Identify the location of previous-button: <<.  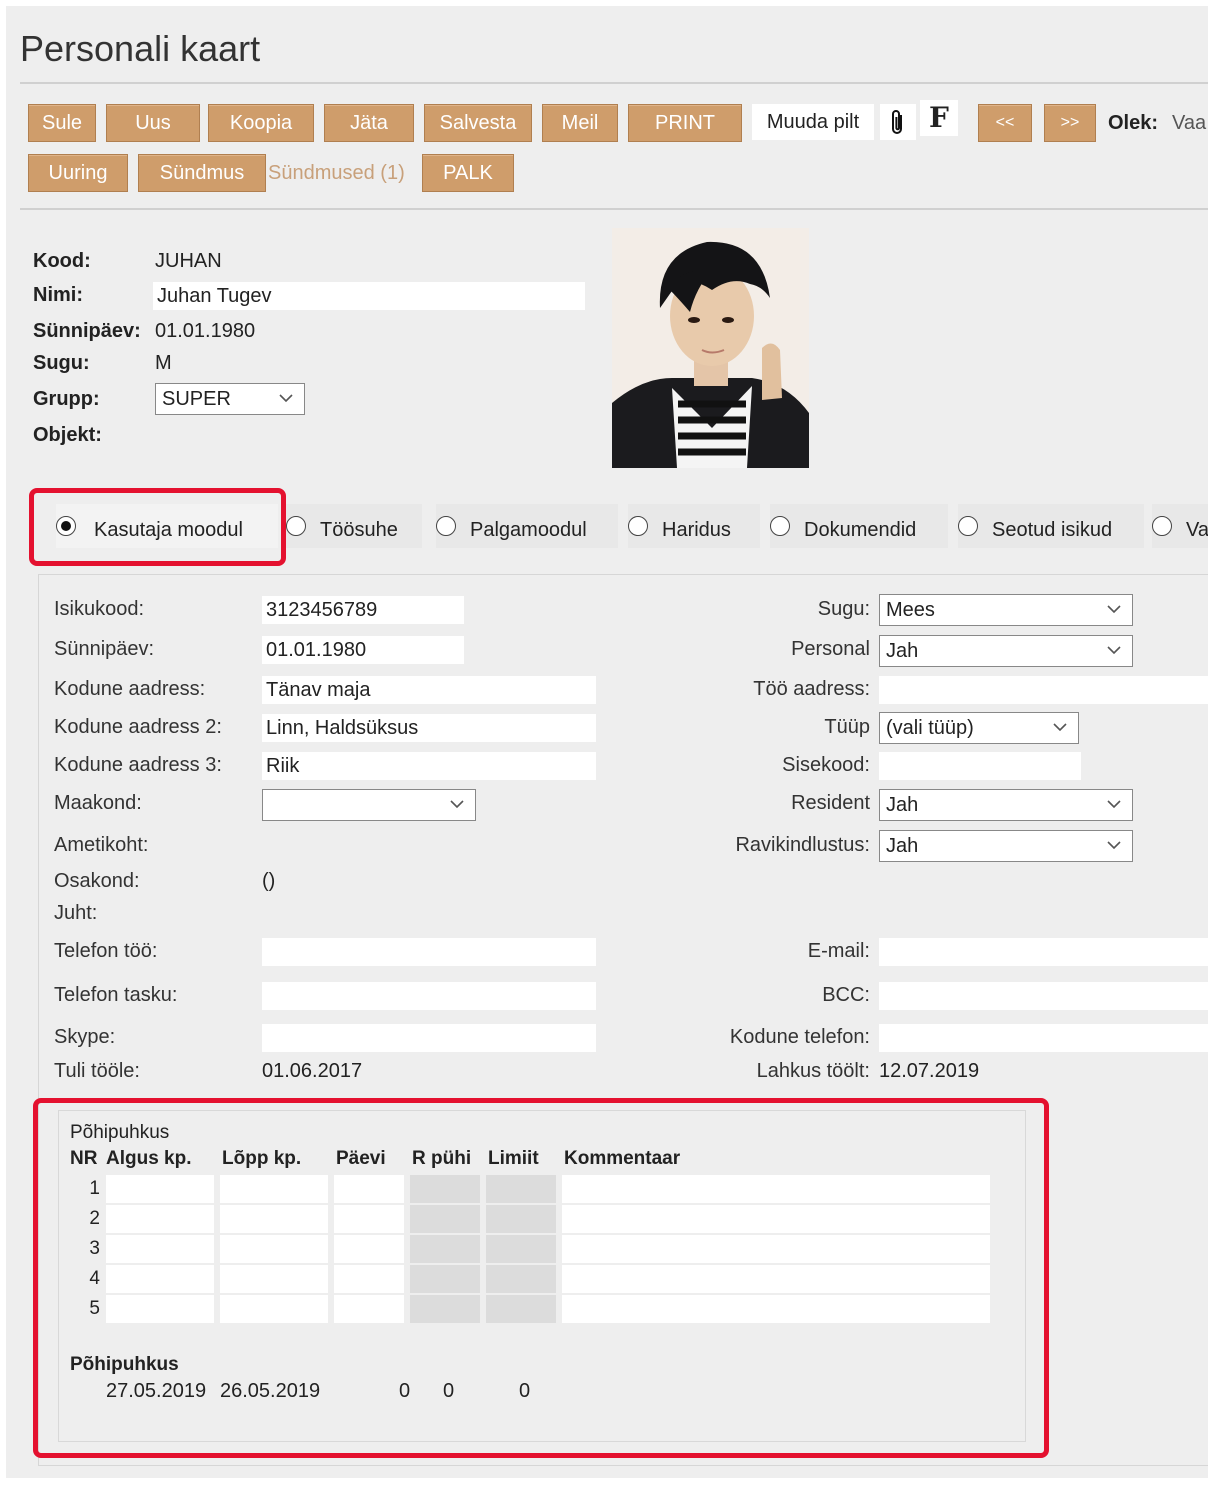
(1005, 123).